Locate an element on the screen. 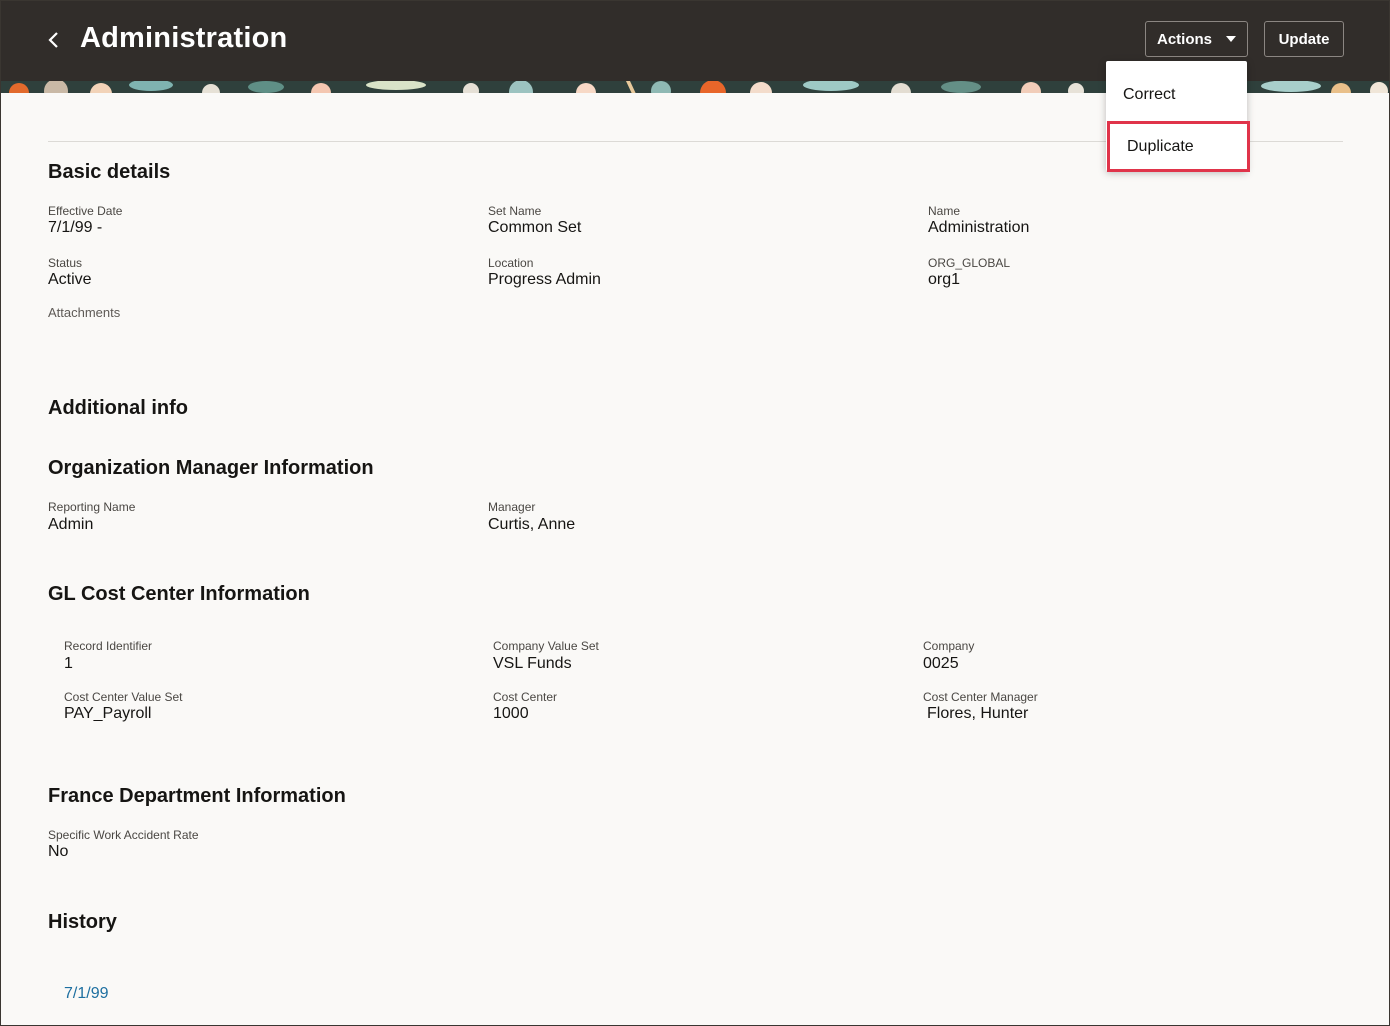 This screenshot has width=1390, height=1026. company-label: Company is located at coordinates (949, 646).